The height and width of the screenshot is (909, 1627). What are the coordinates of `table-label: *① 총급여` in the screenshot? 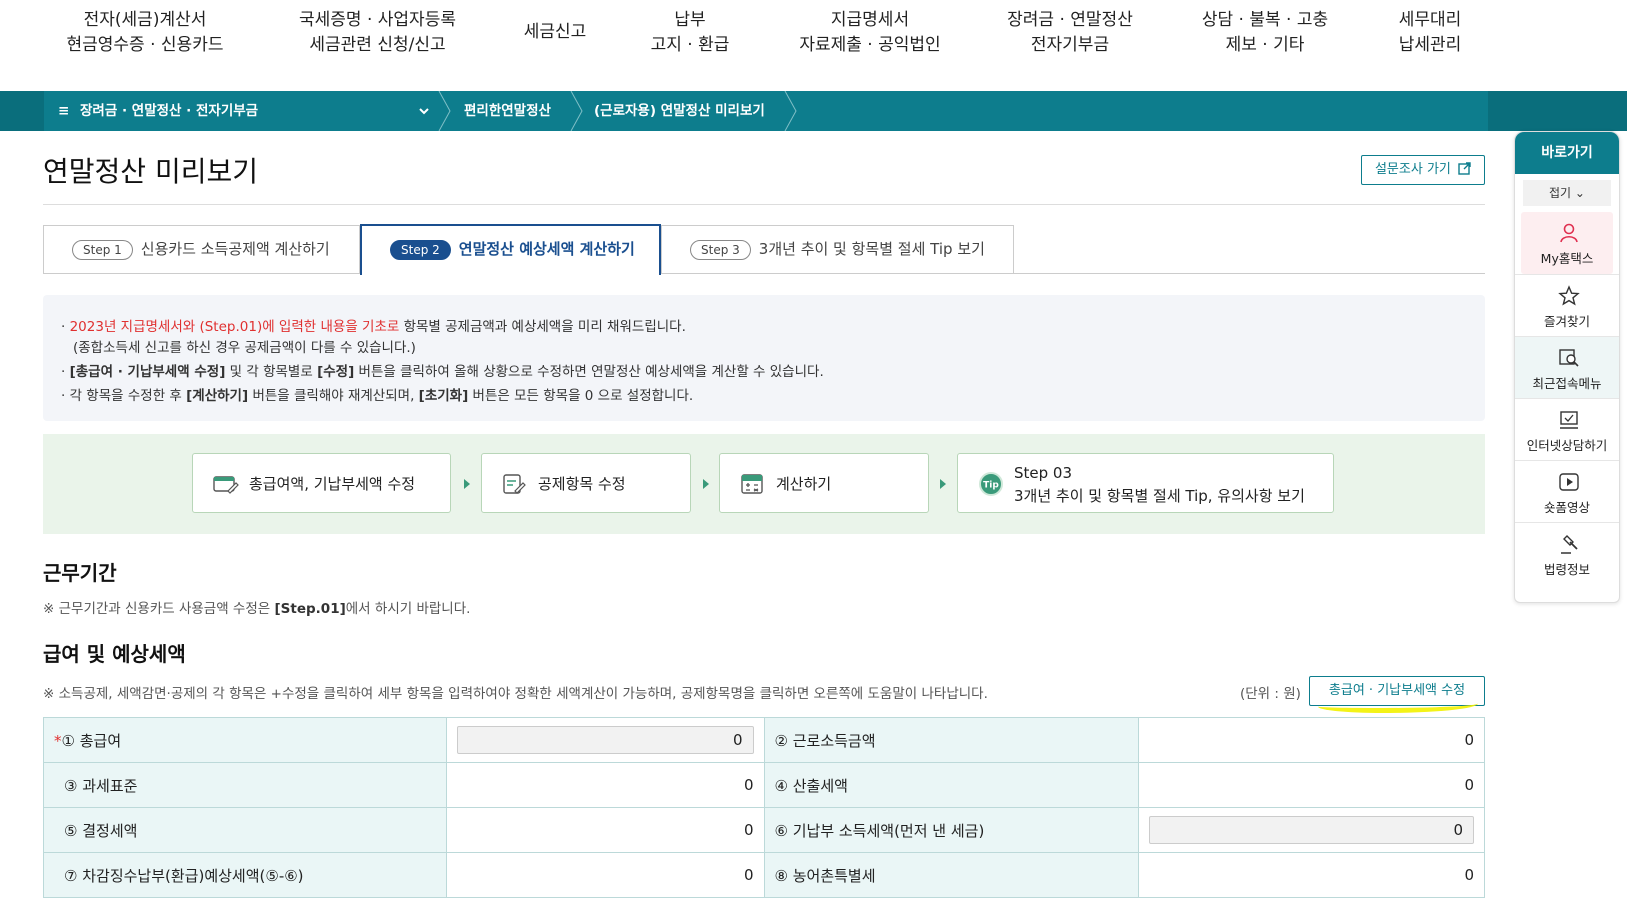 It's located at (245, 740).